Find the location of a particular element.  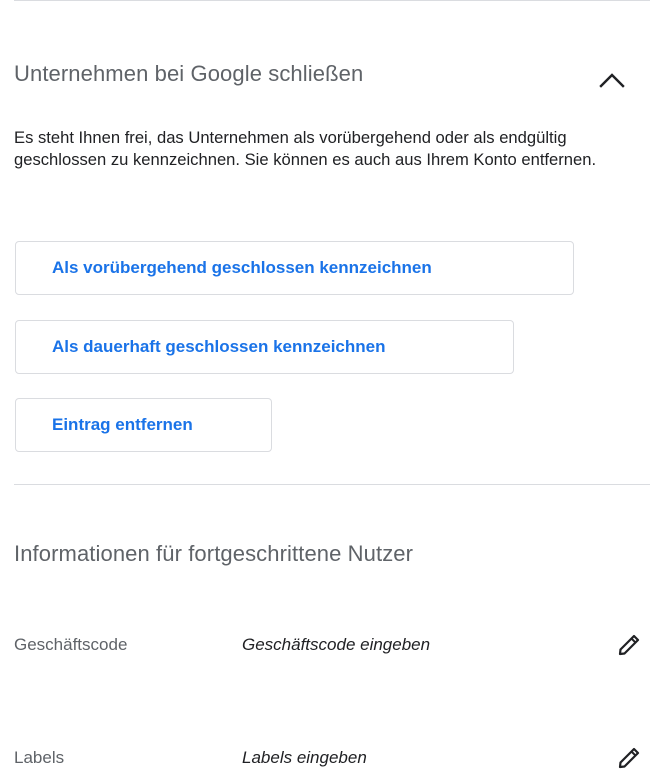

section-divider is located at coordinates (332, 484).